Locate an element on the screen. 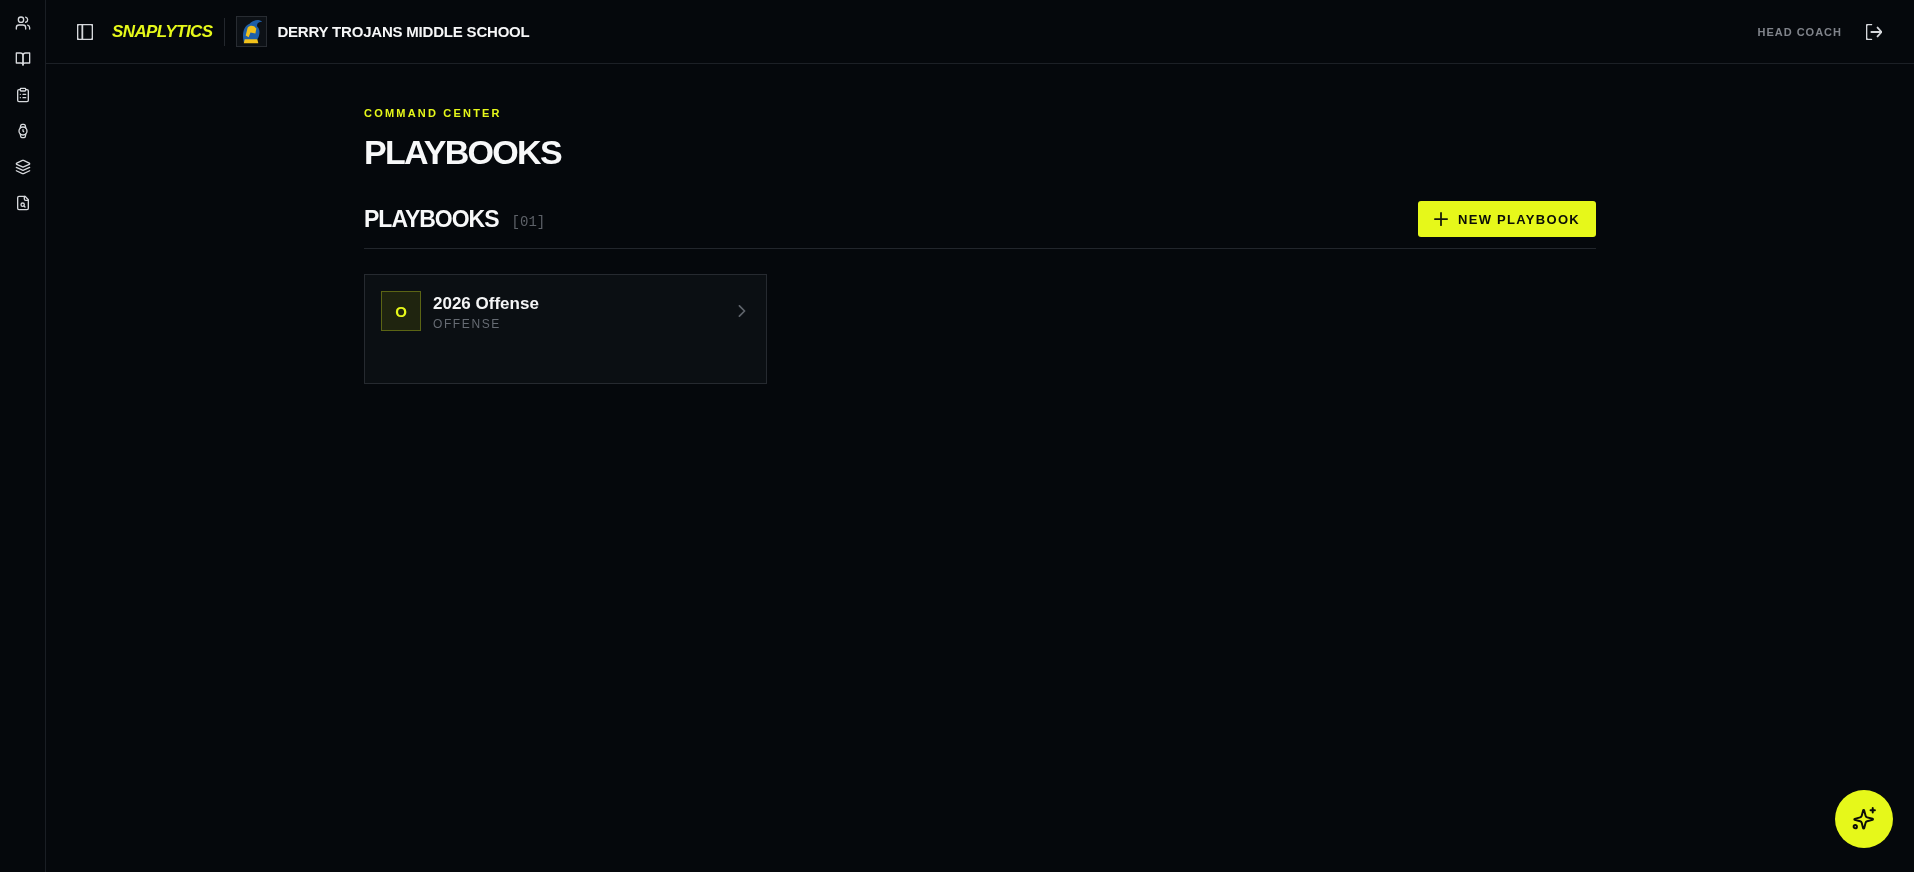  user-role: HEAD COACH is located at coordinates (1799, 31).